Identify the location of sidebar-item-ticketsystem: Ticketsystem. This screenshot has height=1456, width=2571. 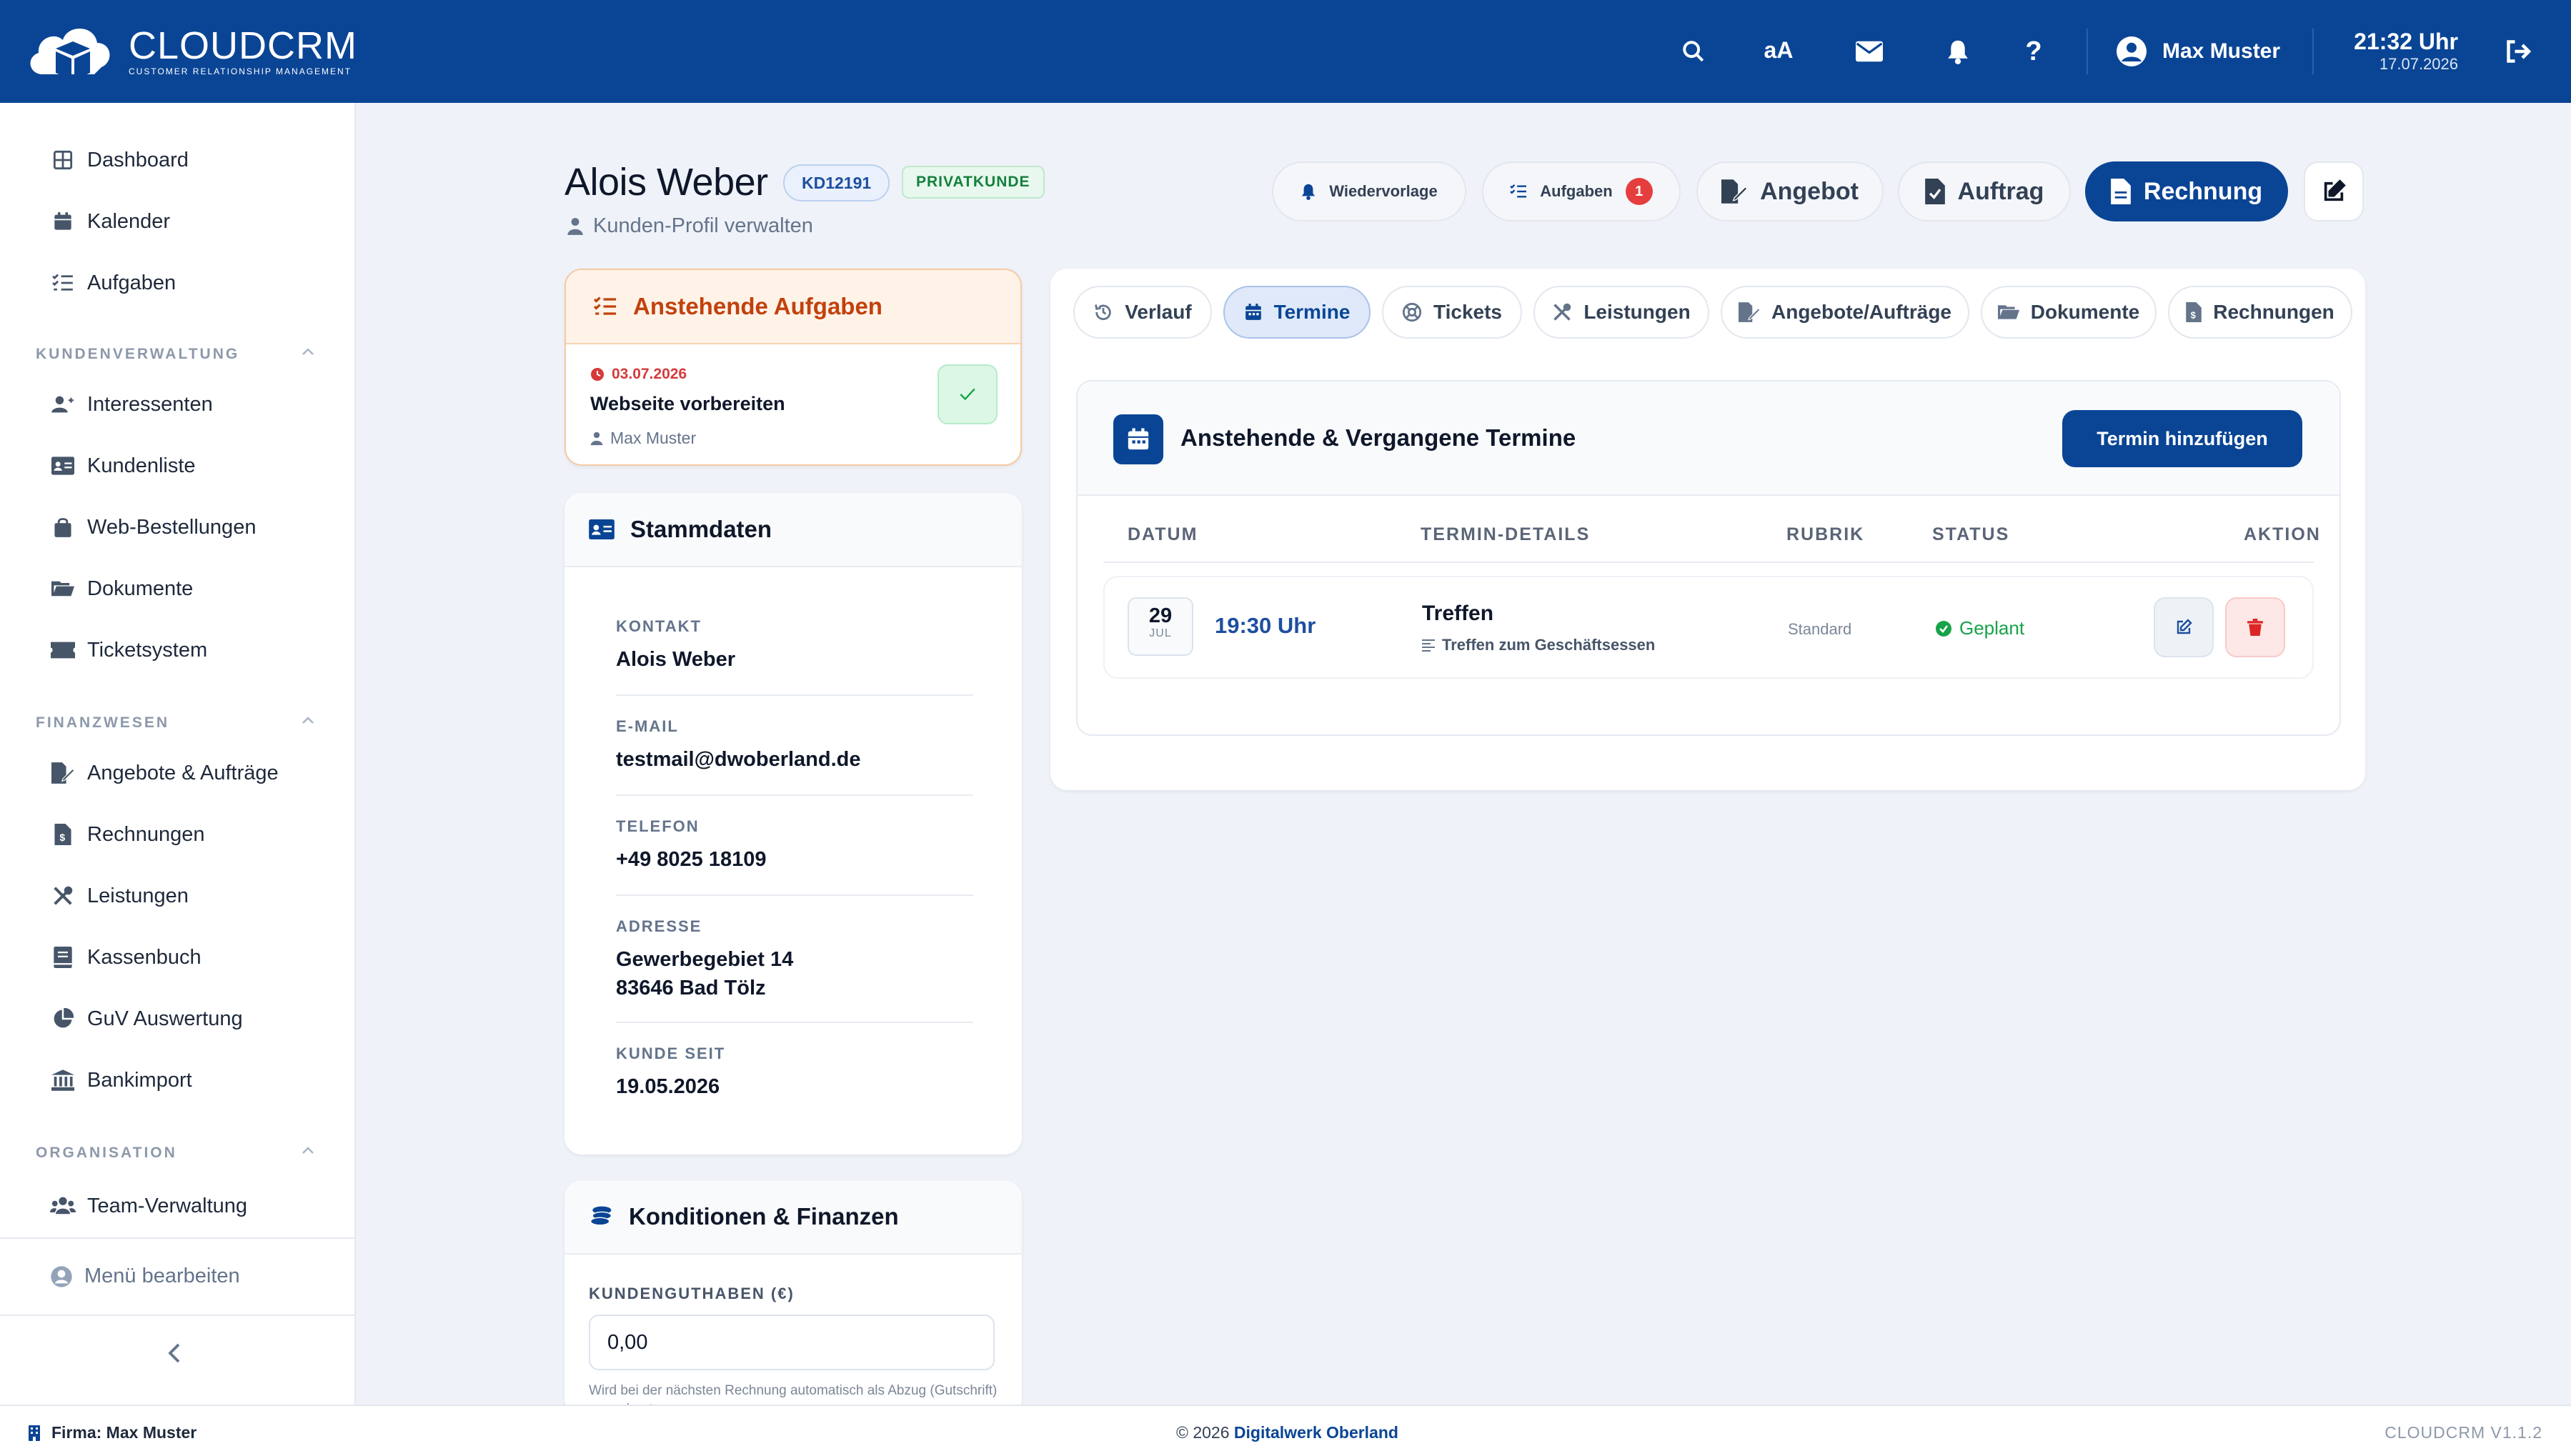
(128, 650).